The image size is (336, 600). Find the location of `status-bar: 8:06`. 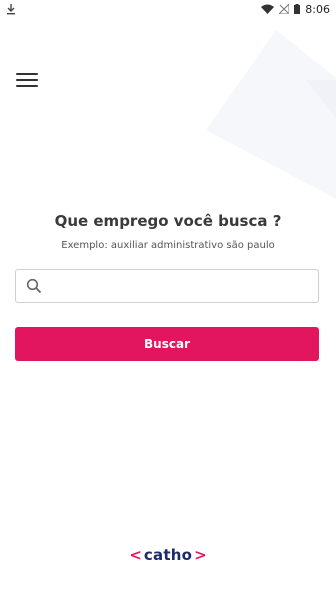

status-bar: 8:06 is located at coordinates (168, 9).